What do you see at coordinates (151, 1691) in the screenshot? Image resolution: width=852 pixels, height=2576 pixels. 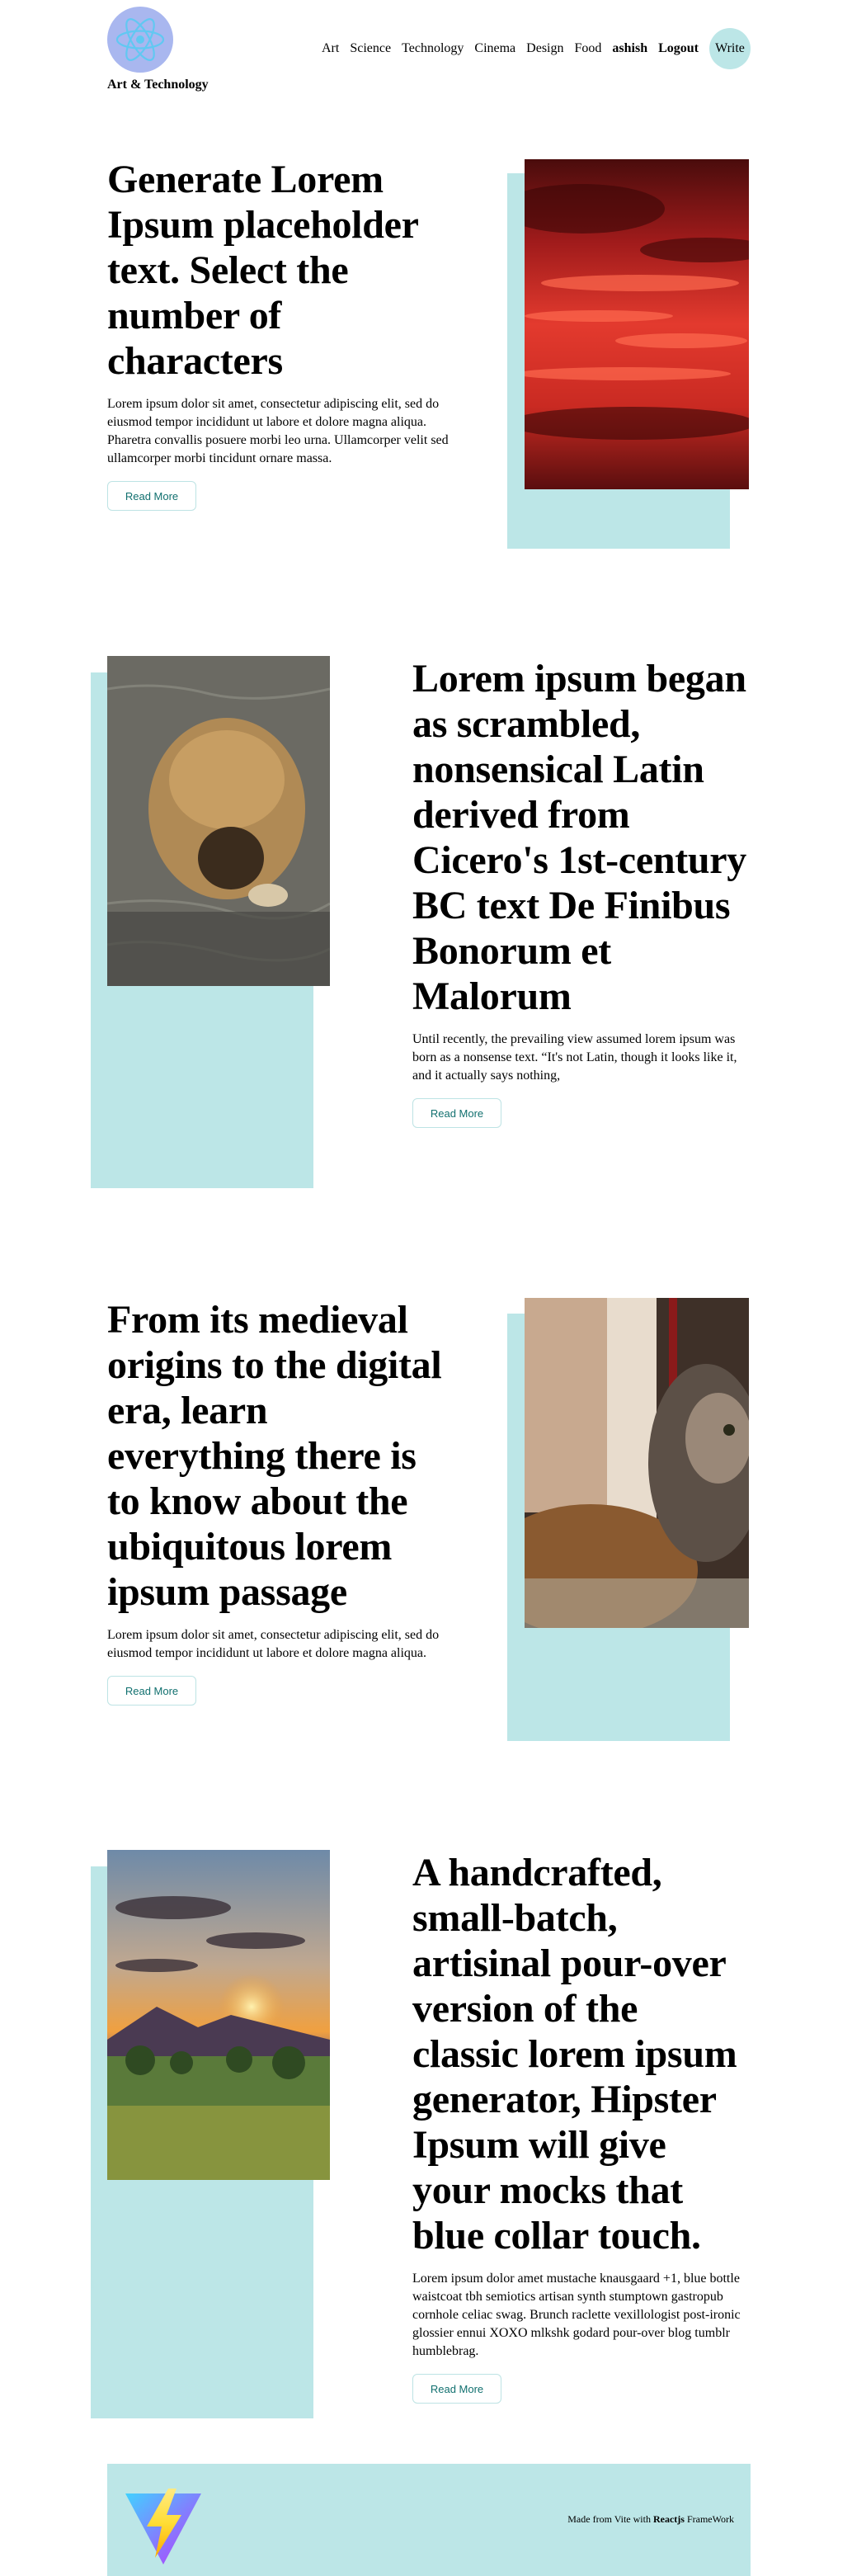 I see `post-3-read-more-button: Read More` at bounding box center [151, 1691].